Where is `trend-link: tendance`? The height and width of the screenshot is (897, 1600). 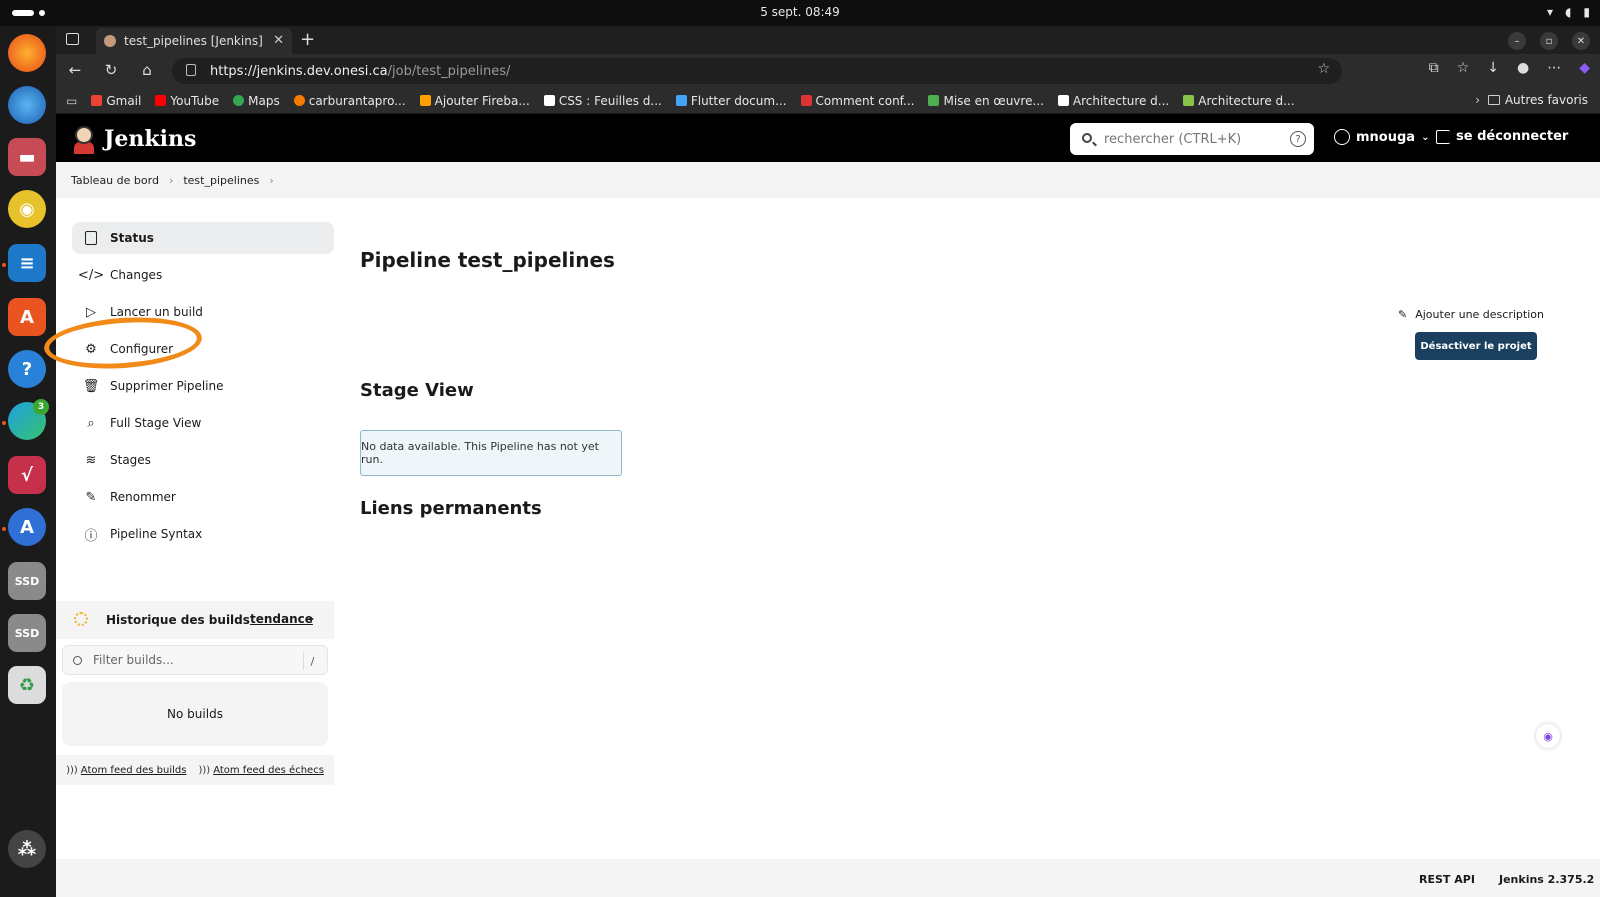 trend-link: tendance is located at coordinates (281, 619).